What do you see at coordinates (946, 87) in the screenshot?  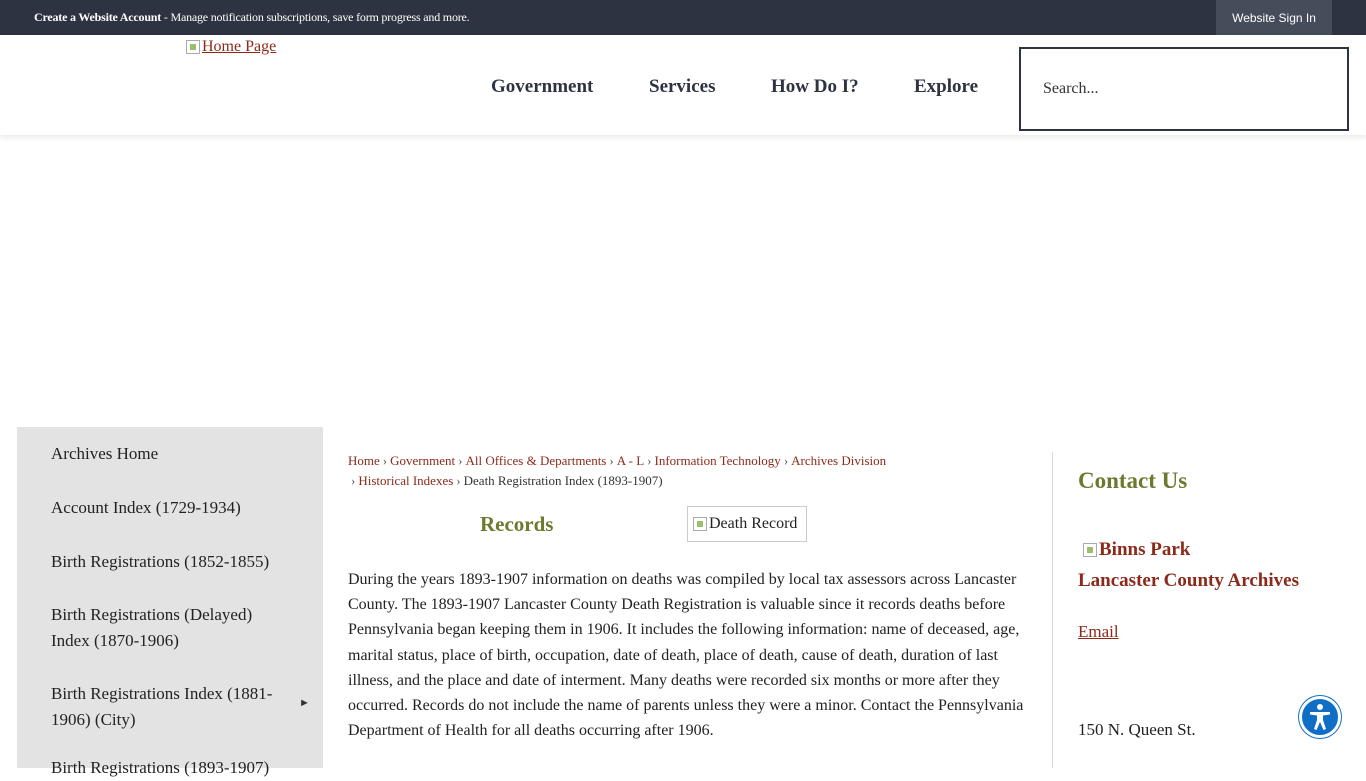 I see `nav-explore: Explore` at bounding box center [946, 87].